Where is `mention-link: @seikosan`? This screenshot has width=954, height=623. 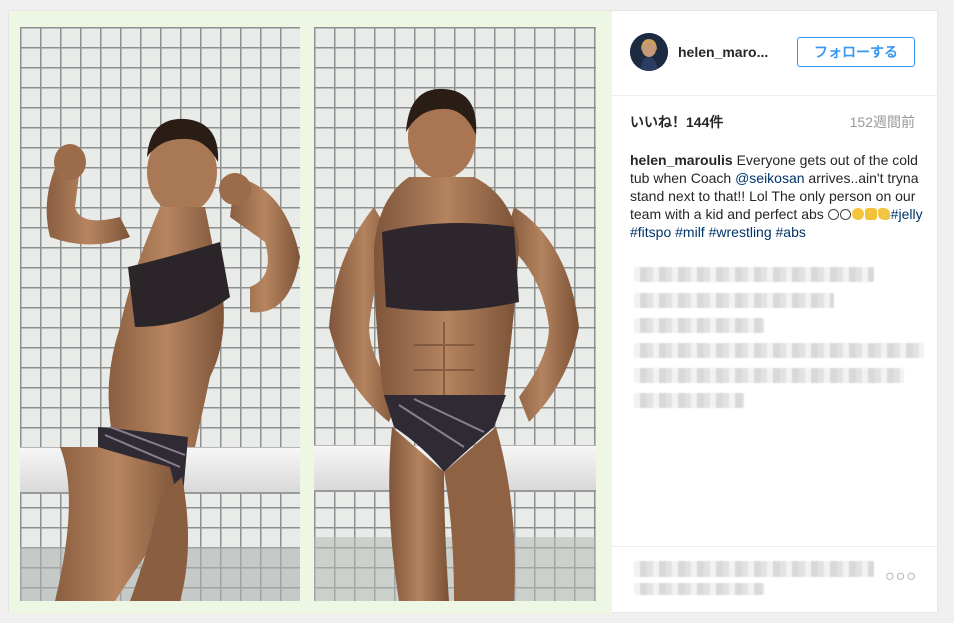 mention-link: @seikosan is located at coordinates (769, 178).